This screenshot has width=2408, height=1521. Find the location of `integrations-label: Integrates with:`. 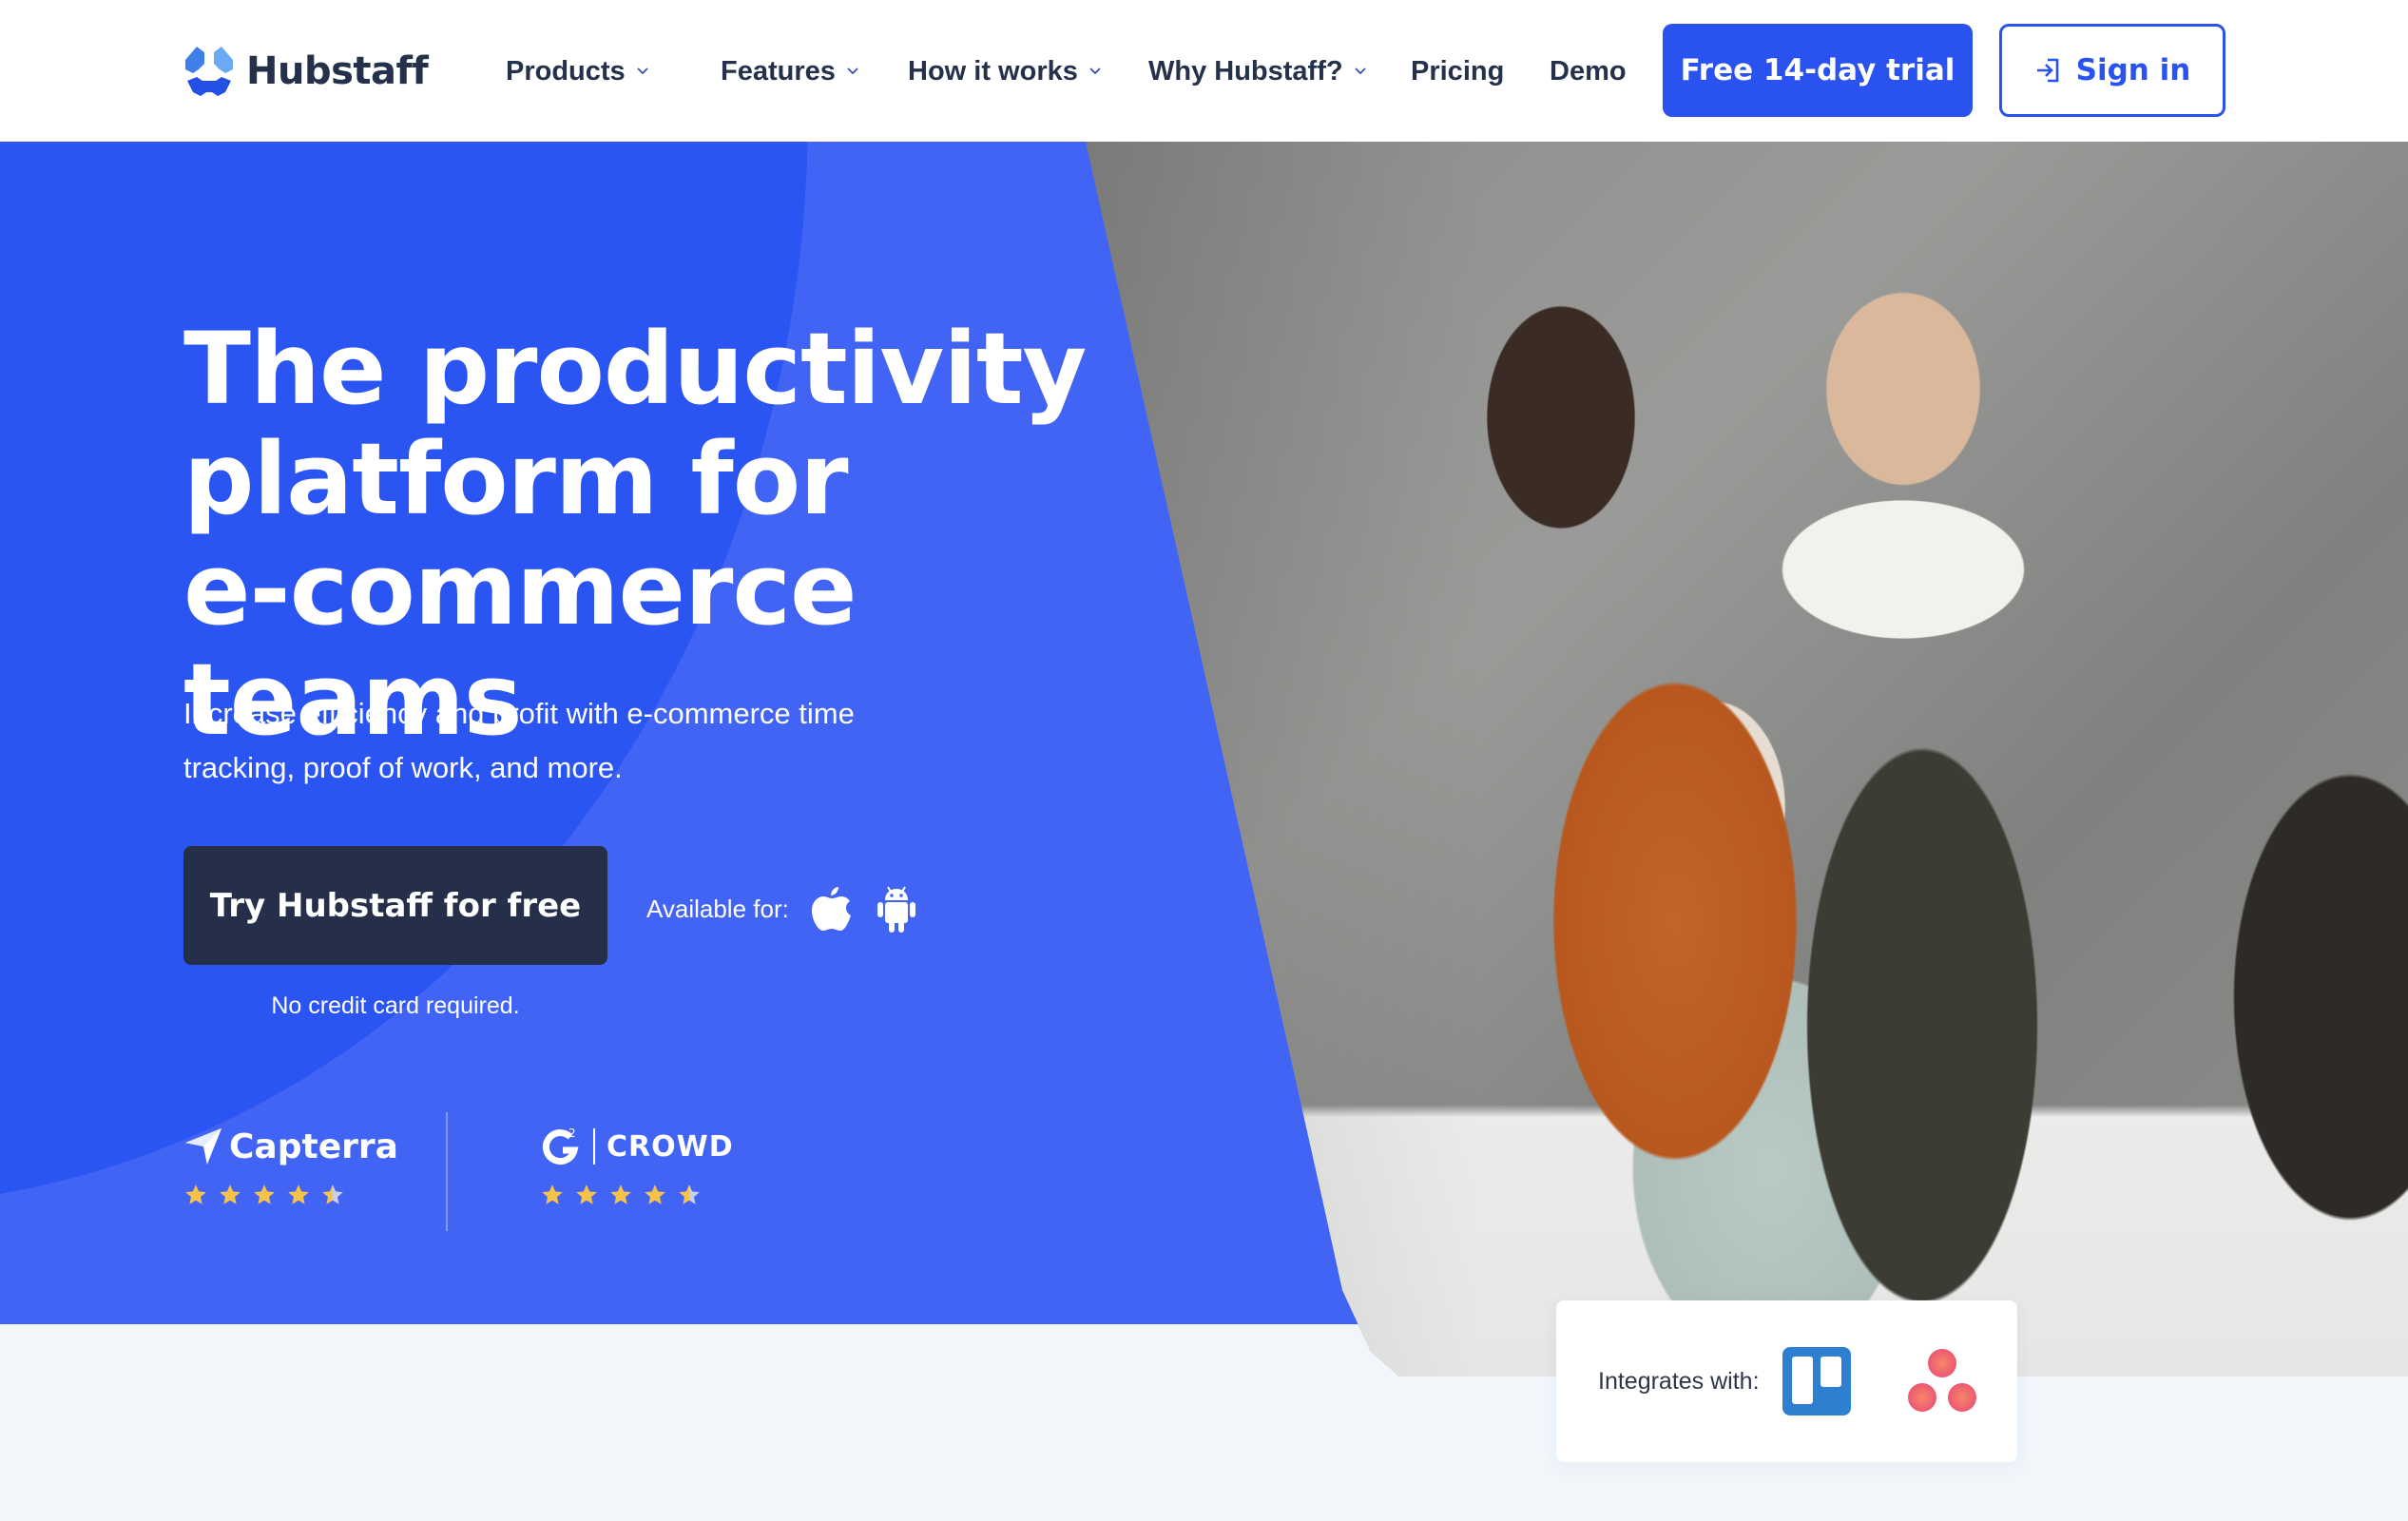

integrations-label: Integrates with: is located at coordinates (1679, 1381).